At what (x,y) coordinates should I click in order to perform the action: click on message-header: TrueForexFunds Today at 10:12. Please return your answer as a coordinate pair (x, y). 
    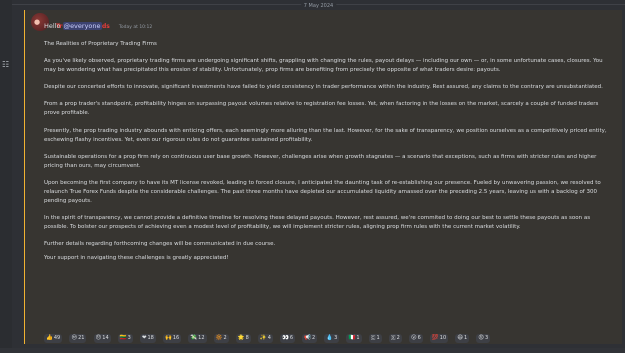
    Looking at the image, I should click on (104, 21).